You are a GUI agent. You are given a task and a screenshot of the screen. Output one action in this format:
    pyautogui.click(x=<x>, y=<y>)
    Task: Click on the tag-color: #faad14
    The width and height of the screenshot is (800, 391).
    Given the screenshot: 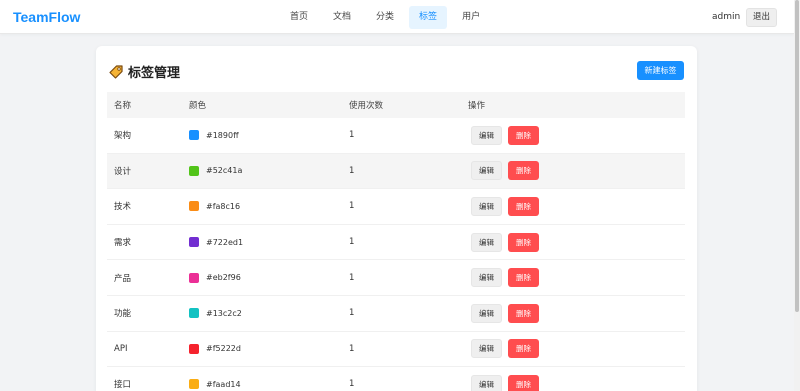 What is the action you would take?
    pyautogui.click(x=215, y=379)
    